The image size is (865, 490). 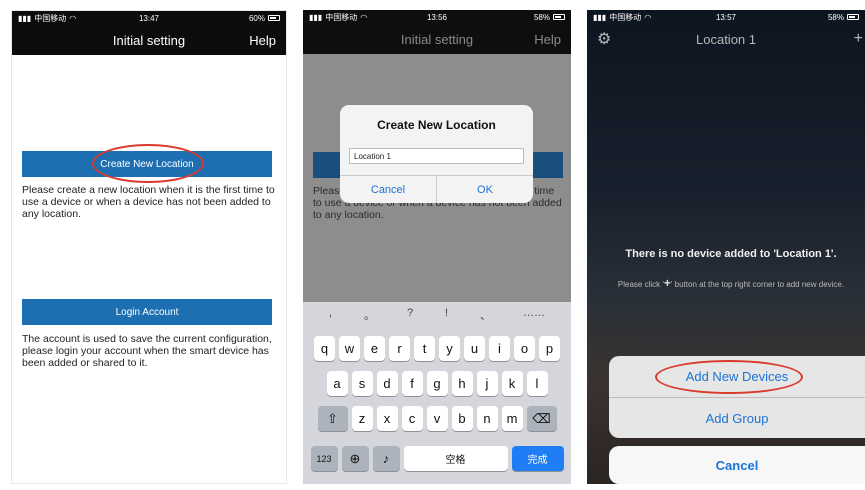 What do you see at coordinates (858, 39) in the screenshot?
I see `add-plus-icon: +` at bounding box center [858, 39].